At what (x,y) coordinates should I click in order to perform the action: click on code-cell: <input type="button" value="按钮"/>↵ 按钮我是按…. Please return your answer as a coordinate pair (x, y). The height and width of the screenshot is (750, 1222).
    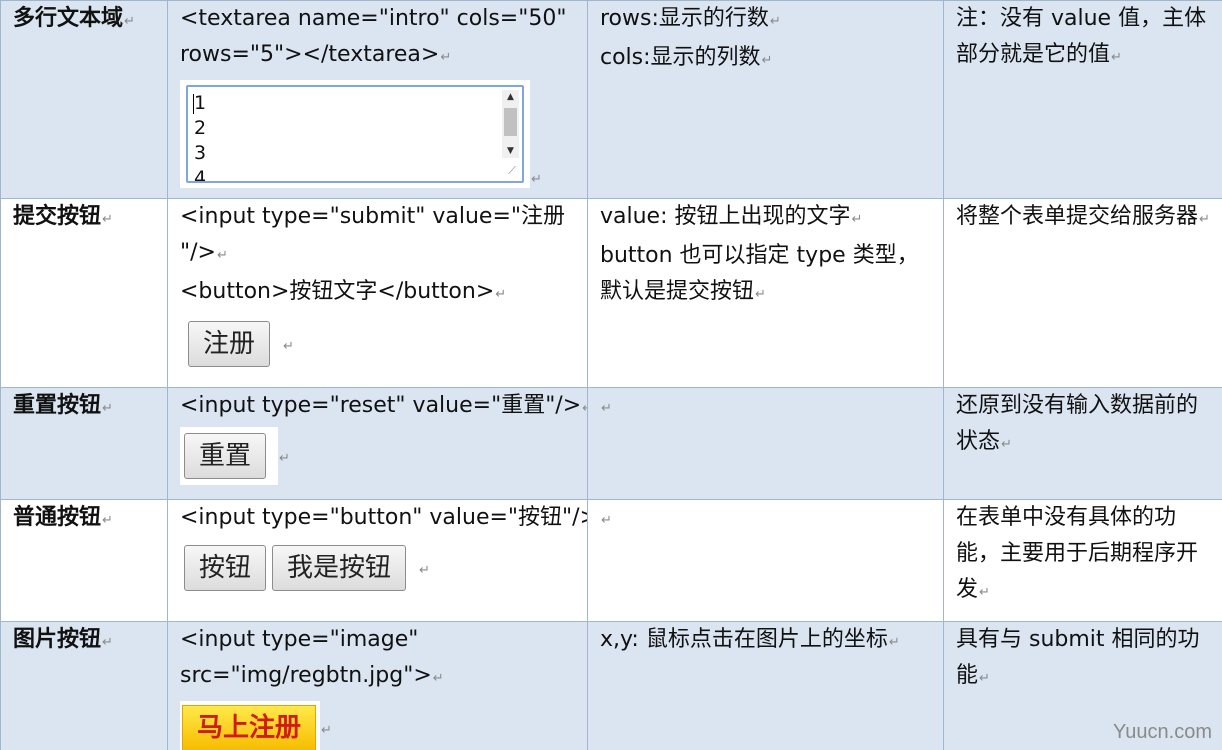
    Looking at the image, I should click on (377, 560).